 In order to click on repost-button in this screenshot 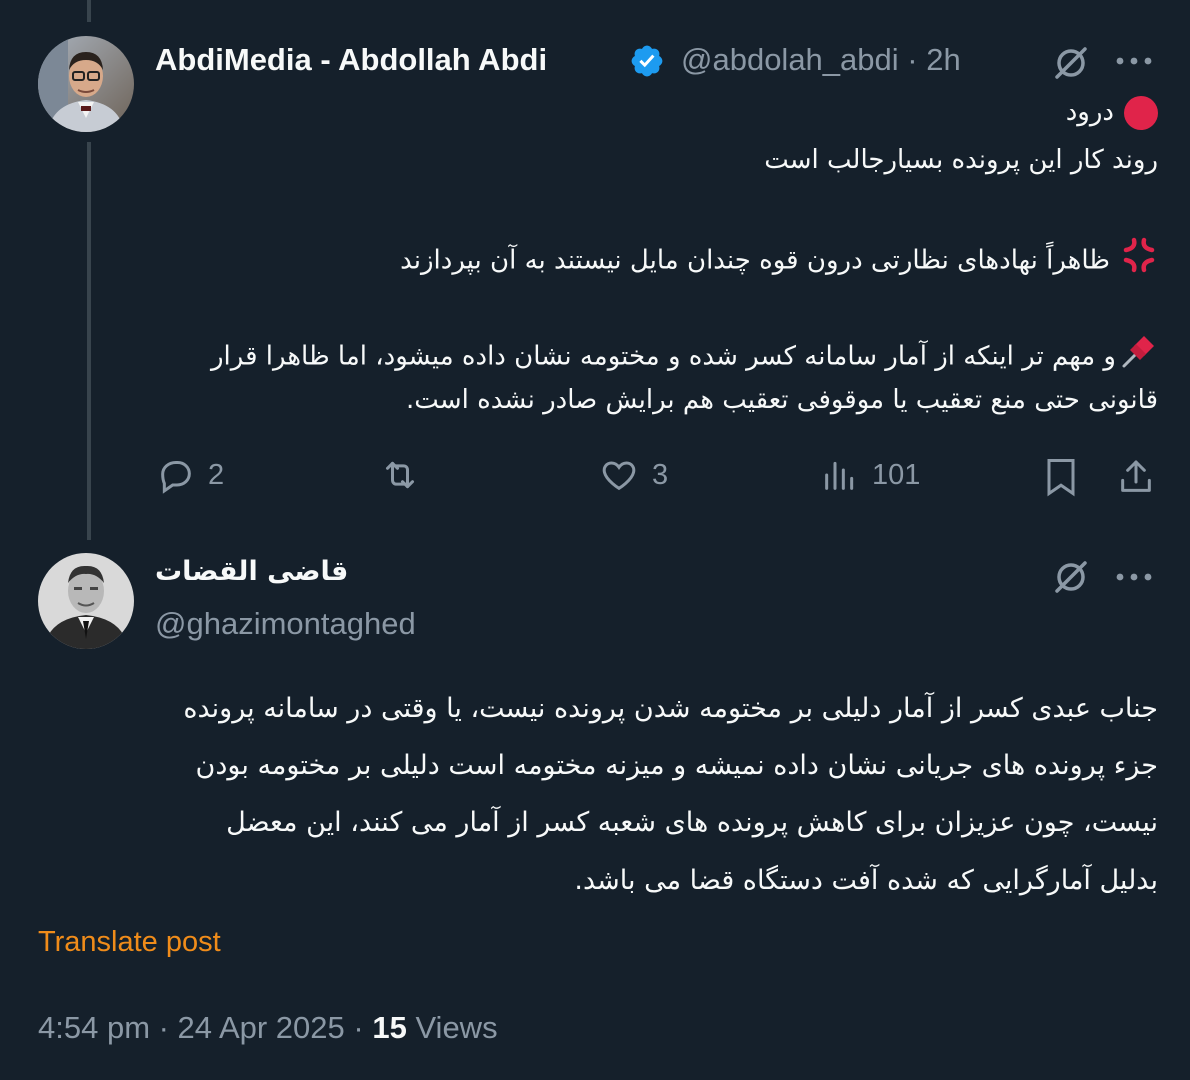, I will do `click(400, 475)`.